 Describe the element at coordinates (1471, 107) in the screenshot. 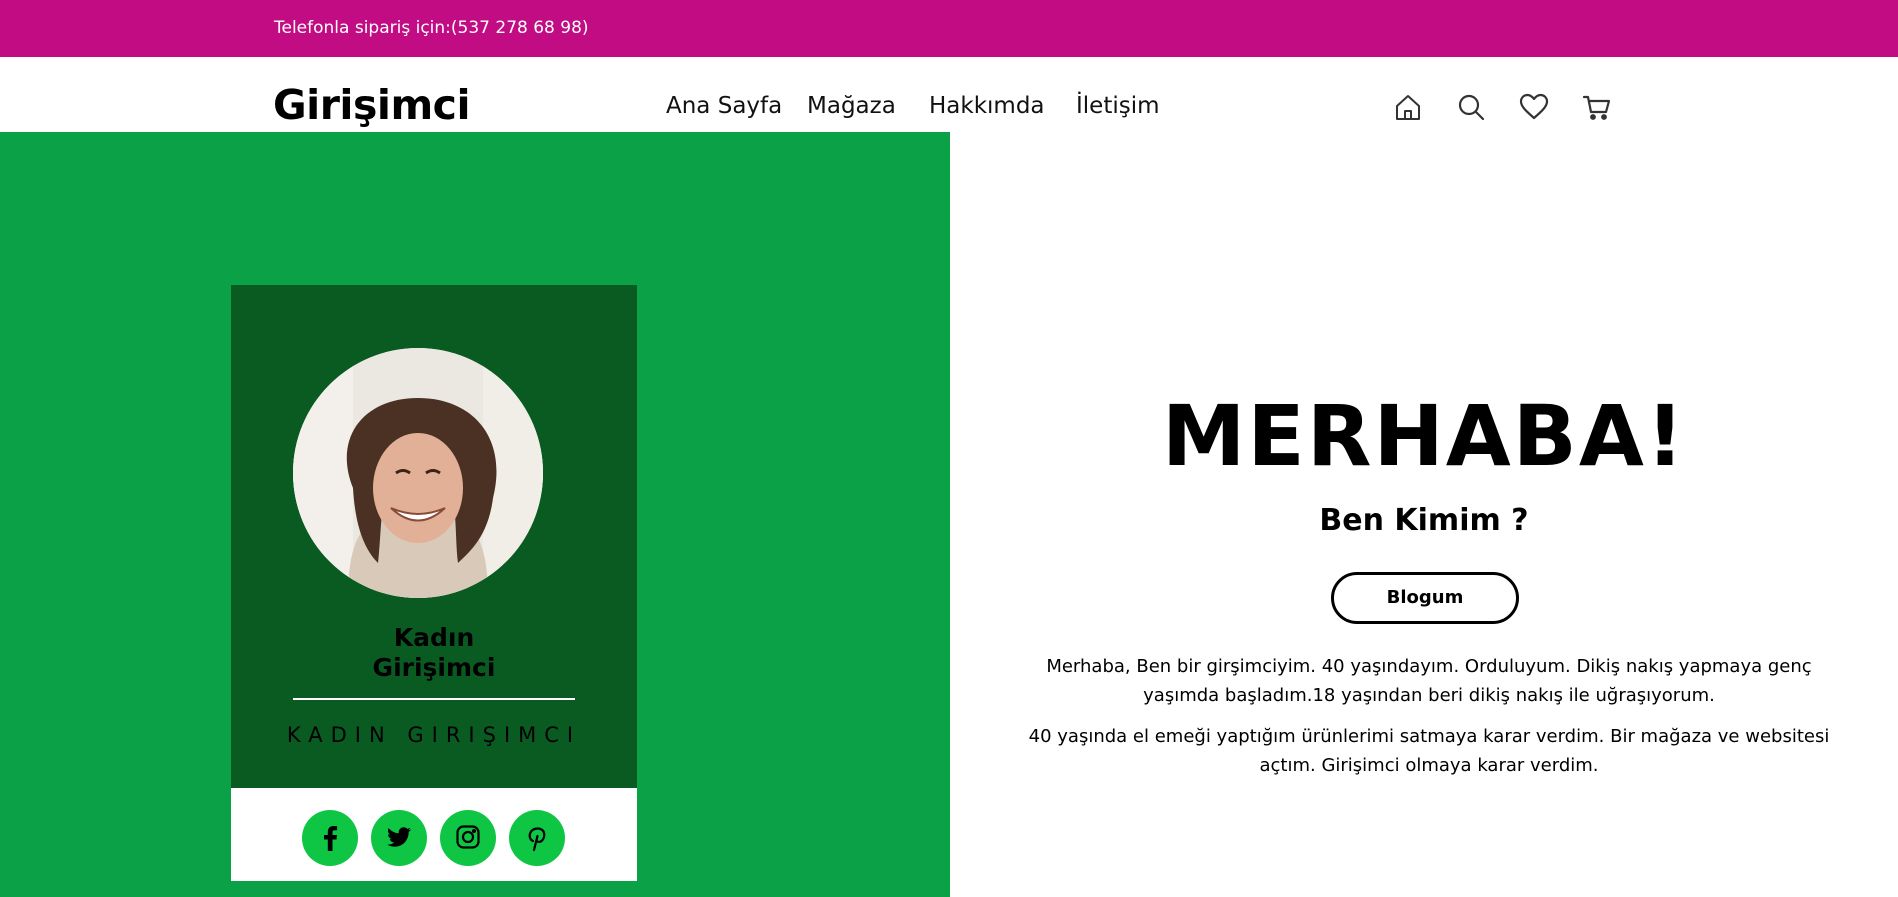

I see `search-icon` at that location.